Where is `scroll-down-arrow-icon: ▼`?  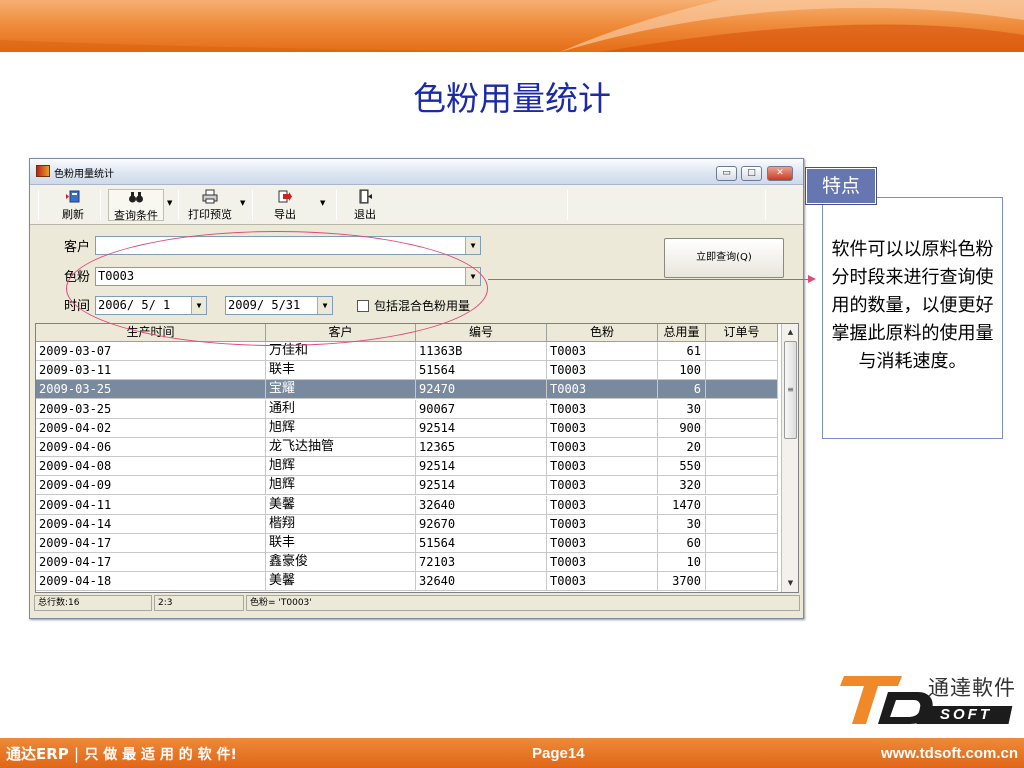
scroll-down-arrow-icon: ▼ is located at coordinates (790, 583).